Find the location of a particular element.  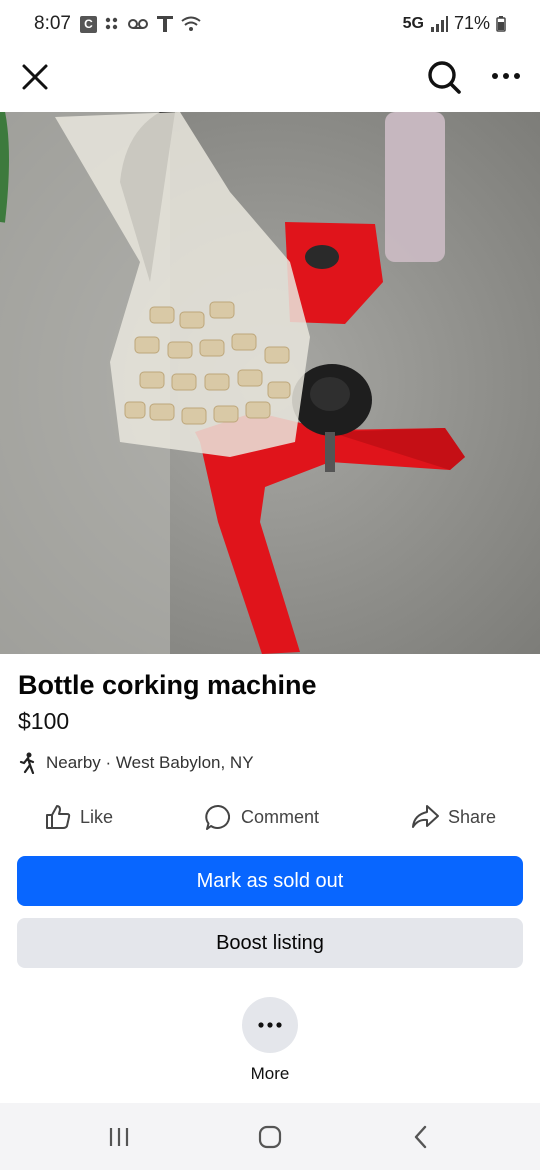

share-button: Share is located at coordinates (453, 817).